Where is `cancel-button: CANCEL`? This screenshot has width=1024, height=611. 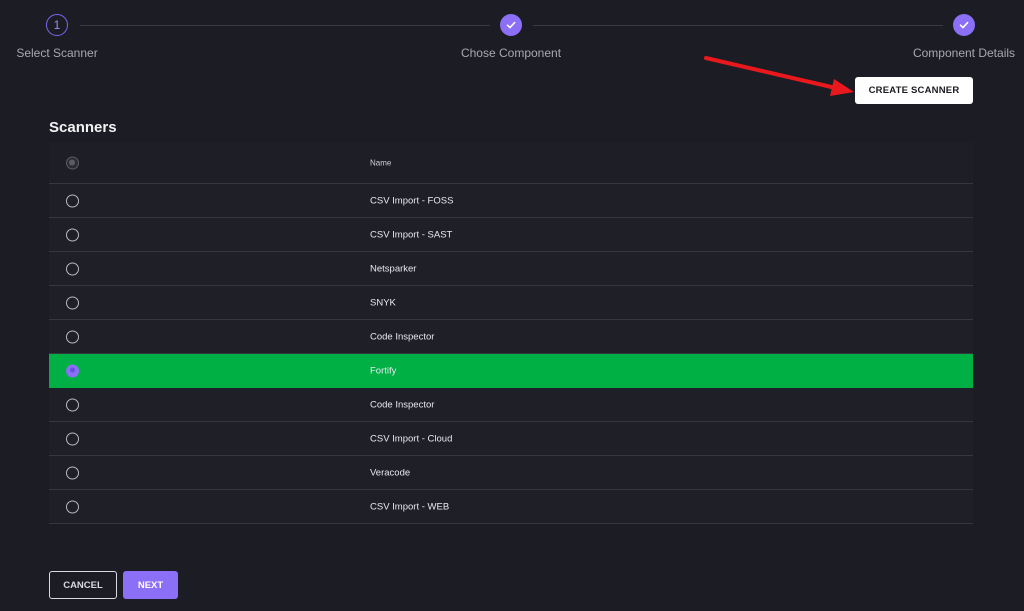
cancel-button: CANCEL is located at coordinates (83, 585).